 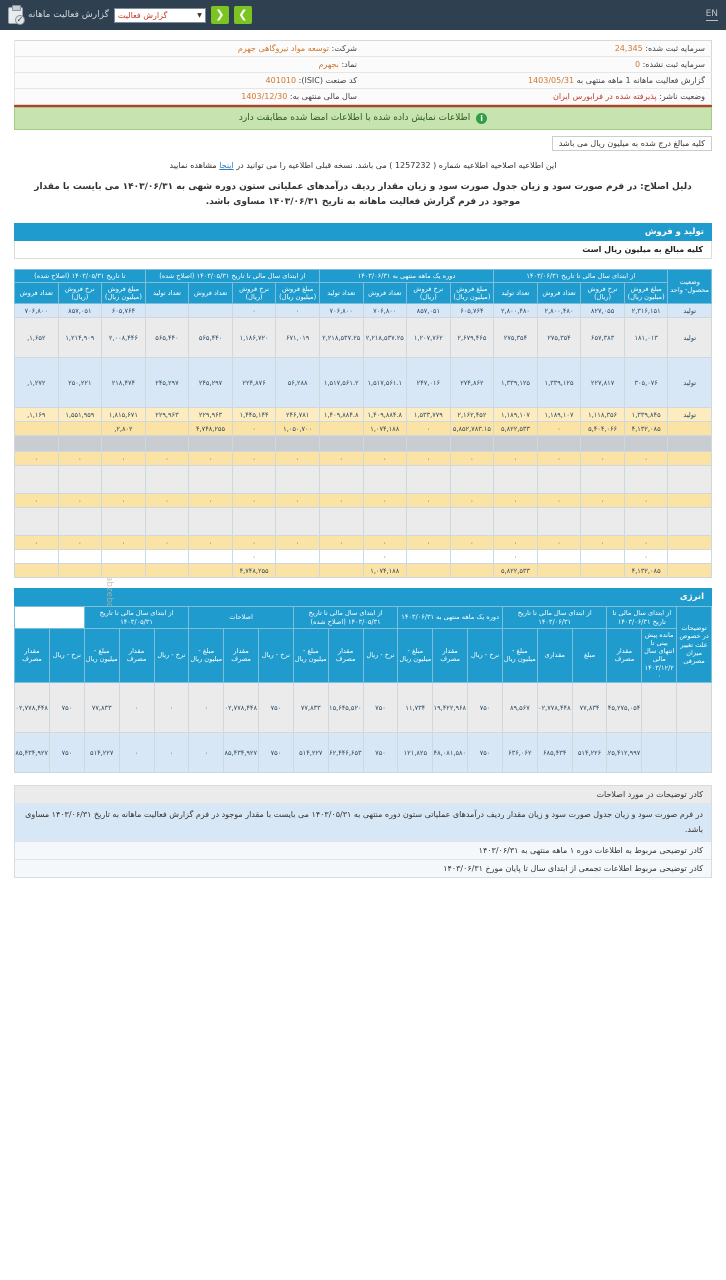 What do you see at coordinates (646, 415) in the screenshot?
I see `table-cell: ۱,۳۳۹,۸۴۵` at bounding box center [646, 415].